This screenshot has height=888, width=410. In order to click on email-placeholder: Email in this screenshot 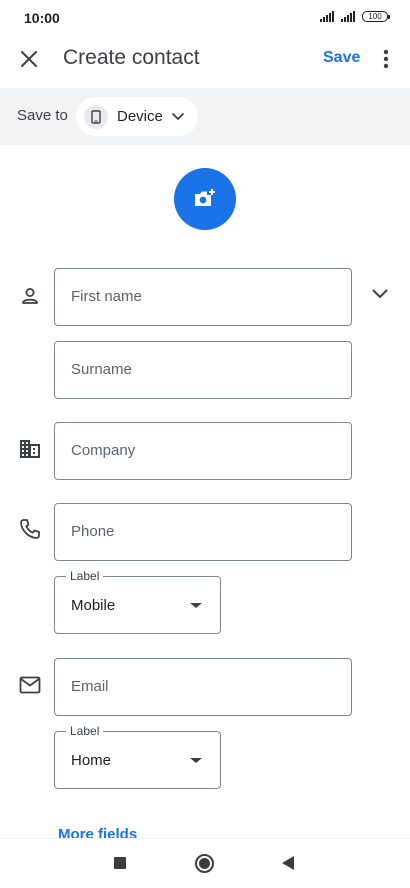, I will do `click(90, 686)`.